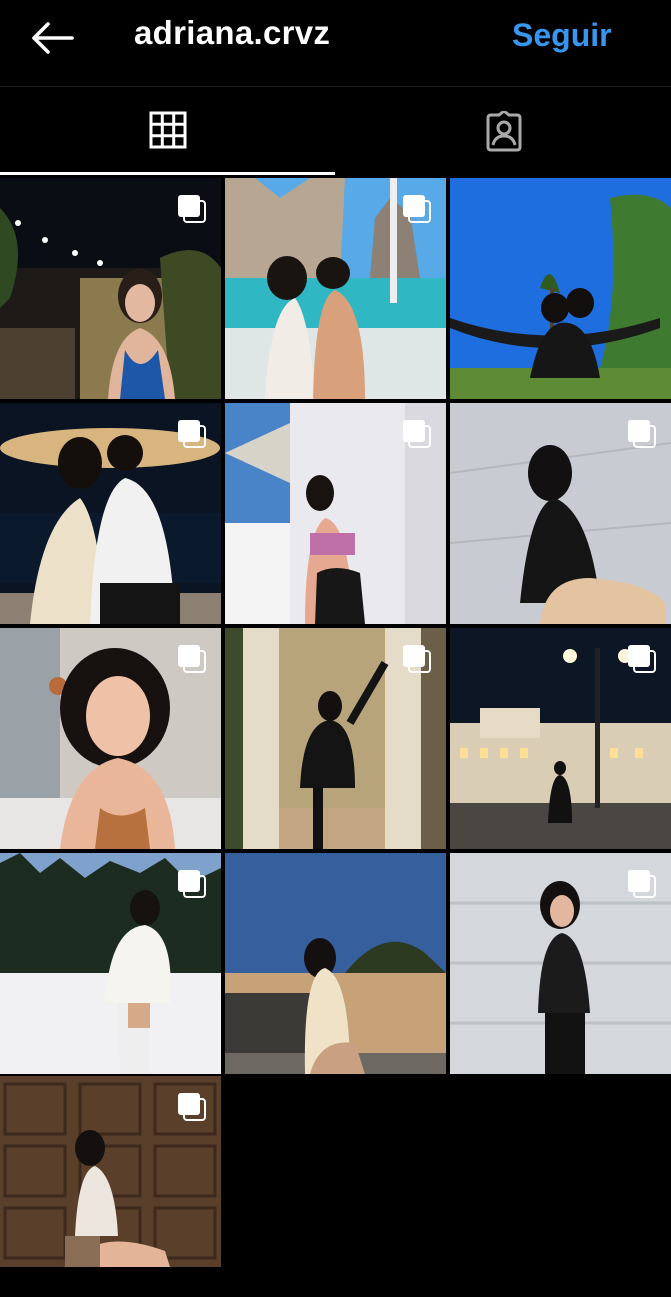 Image resolution: width=671 pixels, height=1297 pixels. I want to click on profile-tabs, so click(335, 131).